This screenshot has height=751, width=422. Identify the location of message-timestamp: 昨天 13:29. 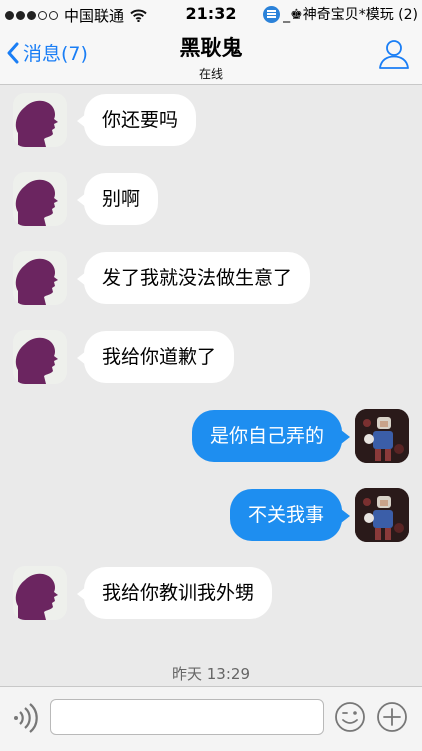
(211, 674).